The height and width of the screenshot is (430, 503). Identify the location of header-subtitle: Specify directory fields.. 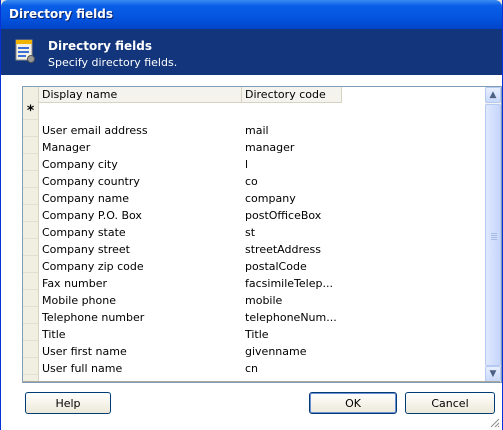
(113, 62).